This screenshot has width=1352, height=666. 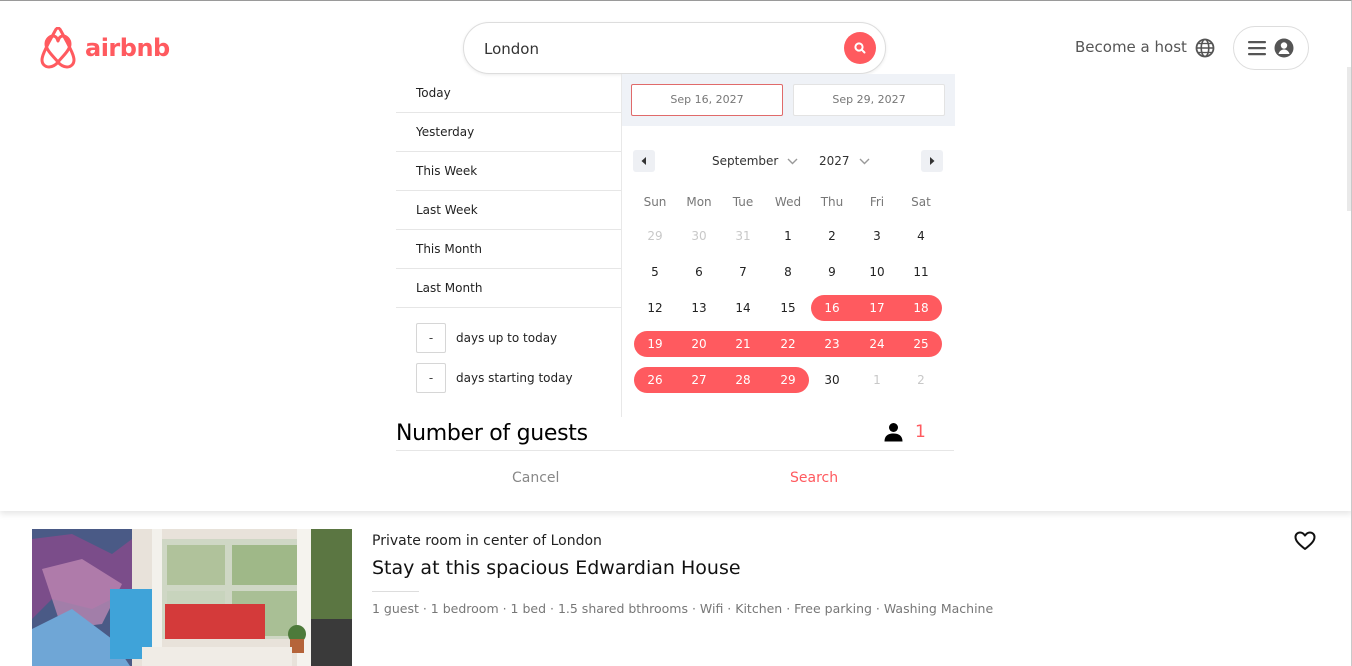 I want to click on year-select: 2027, so click(x=844, y=161).